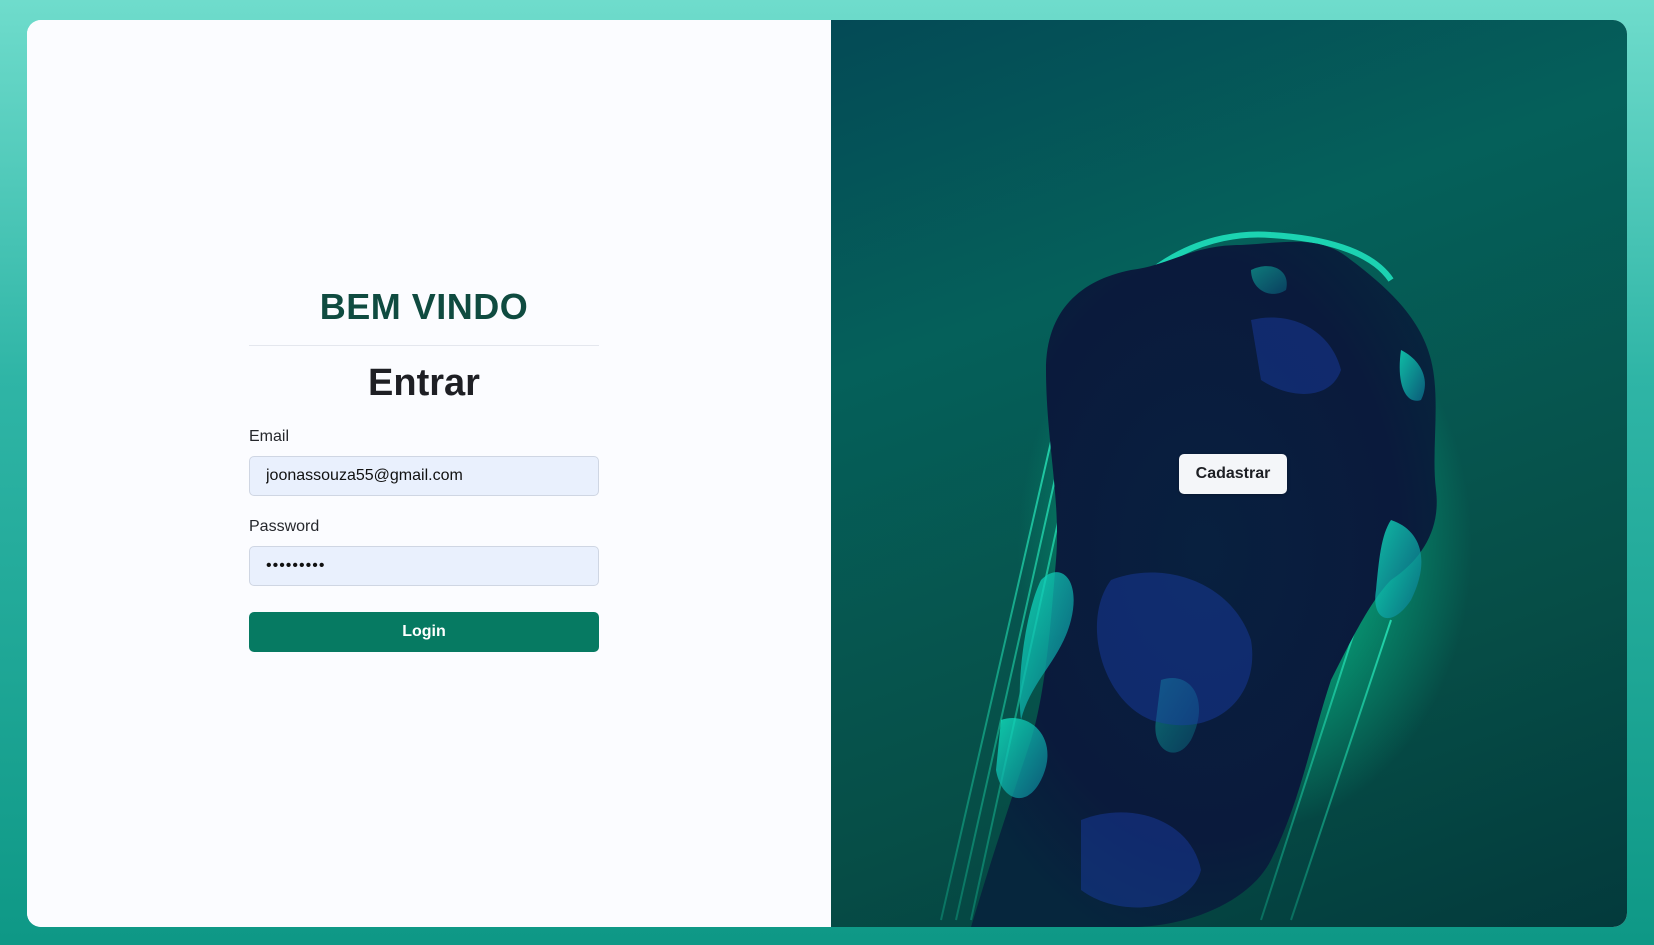  What do you see at coordinates (1233, 474) in the screenshot?
I see `signup-button: Cadastrar` at bounding box center [1233, 474].